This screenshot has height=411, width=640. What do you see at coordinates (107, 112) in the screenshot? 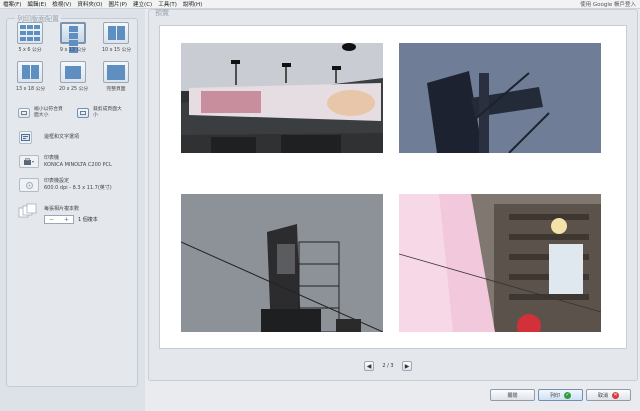
I see `crop-to-fit-label: 裁剪成頁面大小` at bounding box center [107, 112].